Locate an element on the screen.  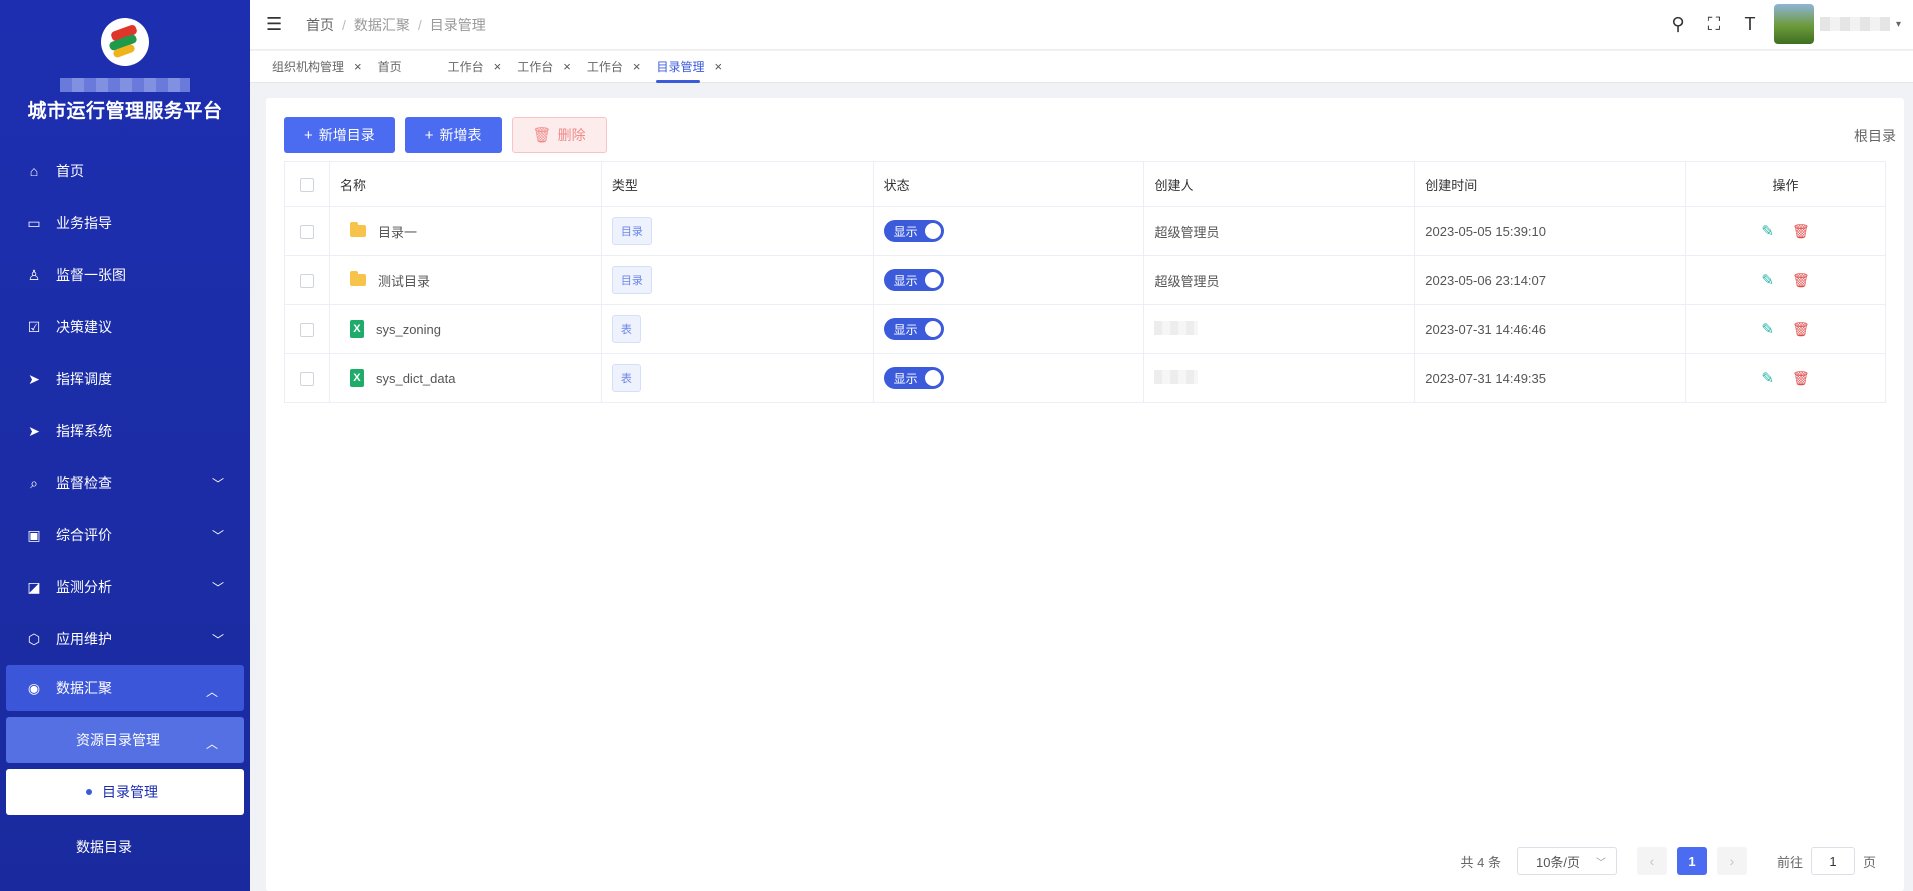
header-actions: ⚲ ⛶ T ▾ is located at coordinates (1783, 24).